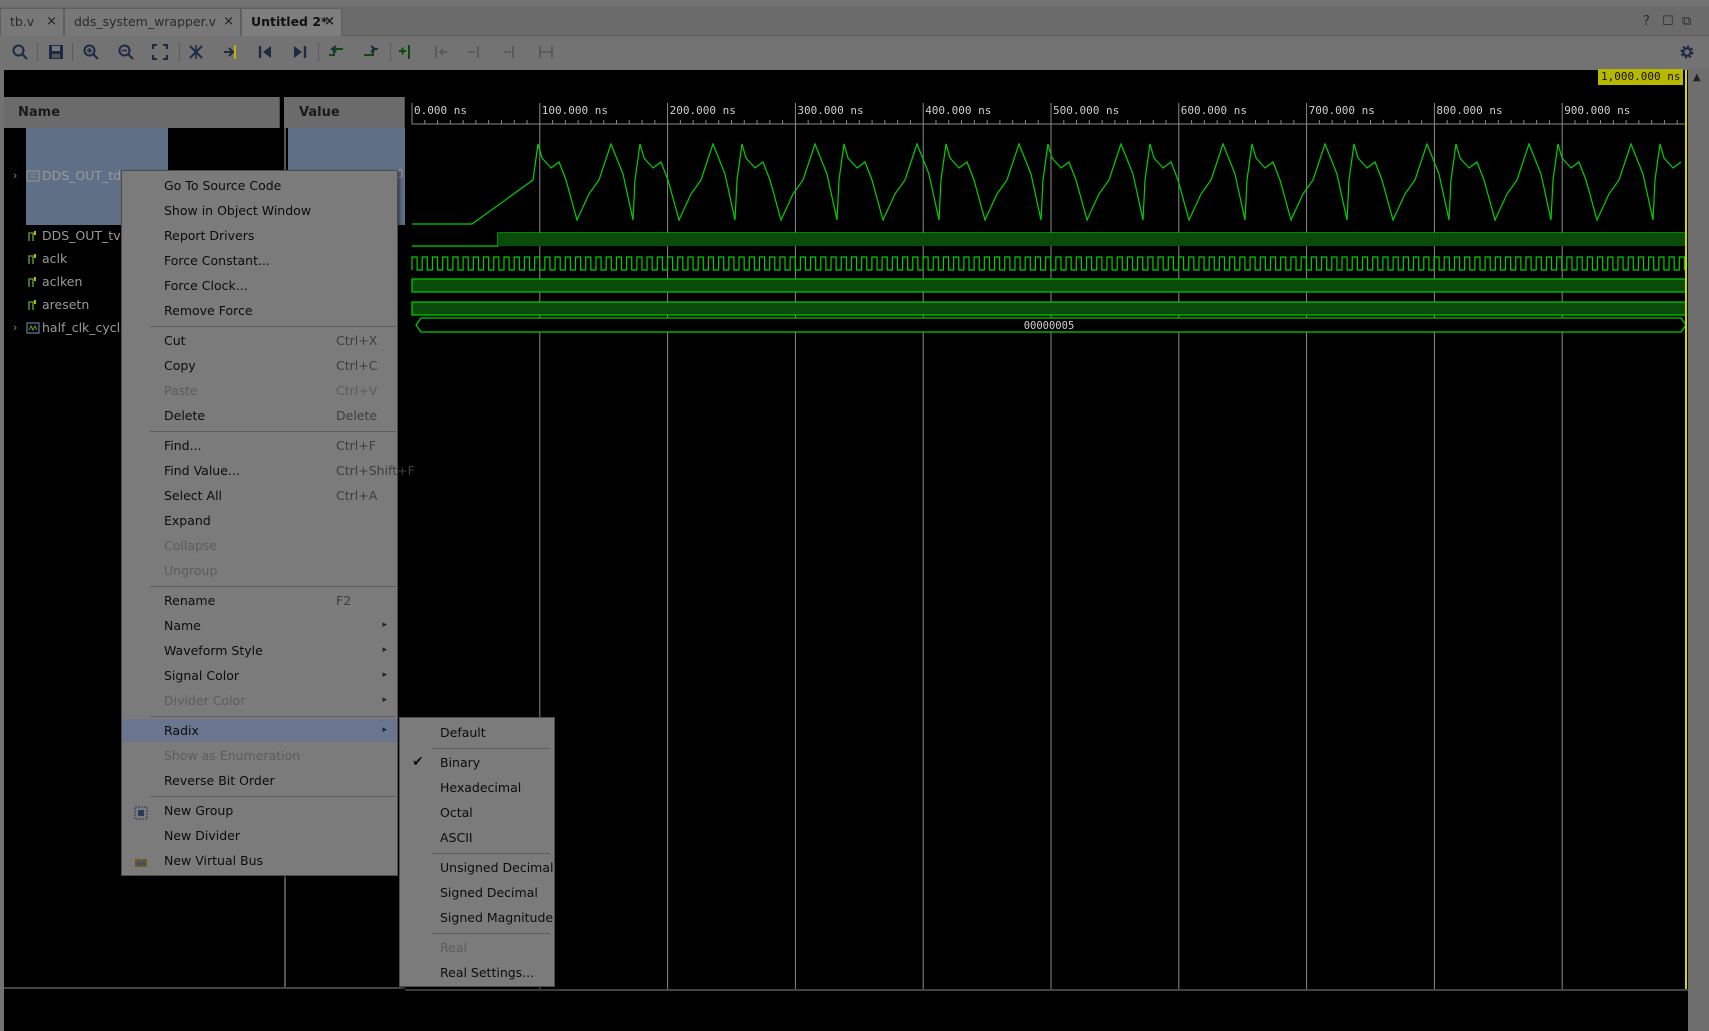  What do you see at coordinates (259, 780) in the screenshot?
I see `menu-item-reverse-bit-order: Reverse Bit Order` at bounding box center [259, 780].